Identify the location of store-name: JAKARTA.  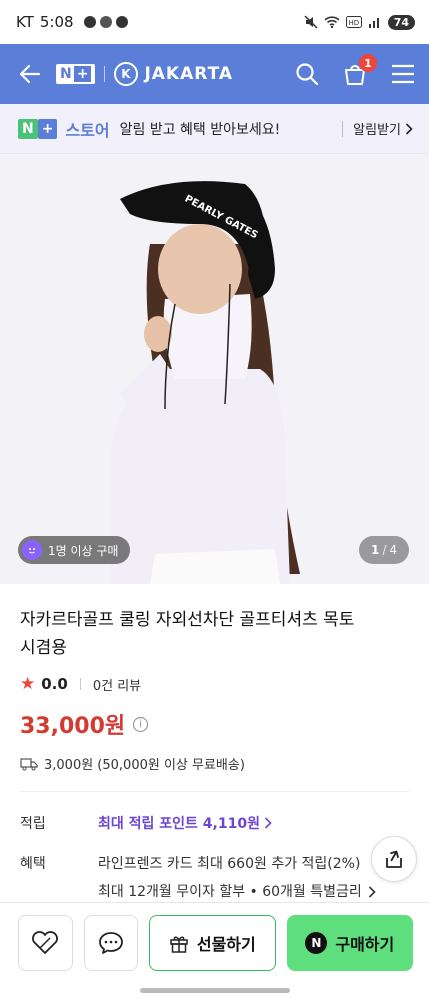
(189, 74).